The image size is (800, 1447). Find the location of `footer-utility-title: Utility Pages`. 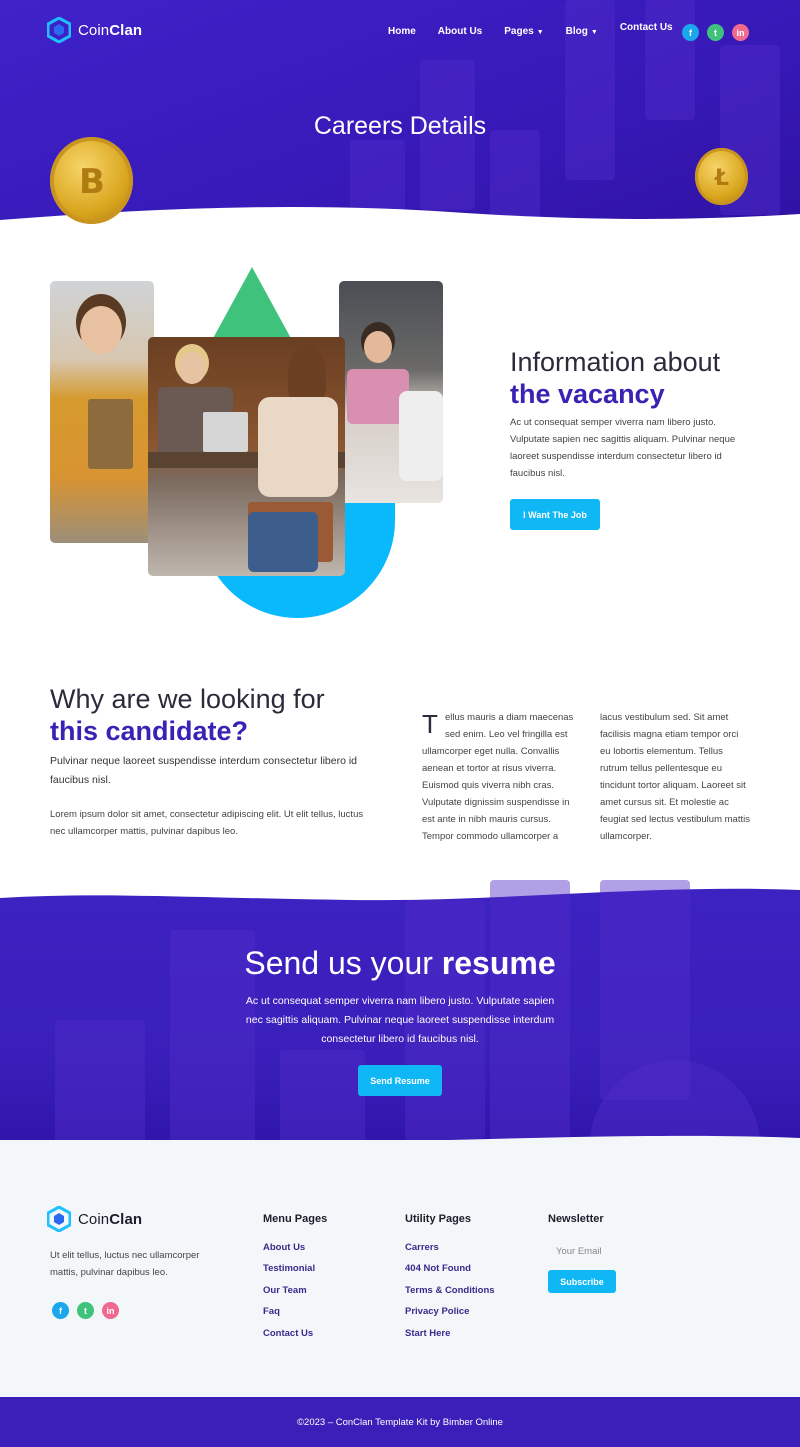

footer-utility-title: Utility Pages is located at coordinates (438, 1219).